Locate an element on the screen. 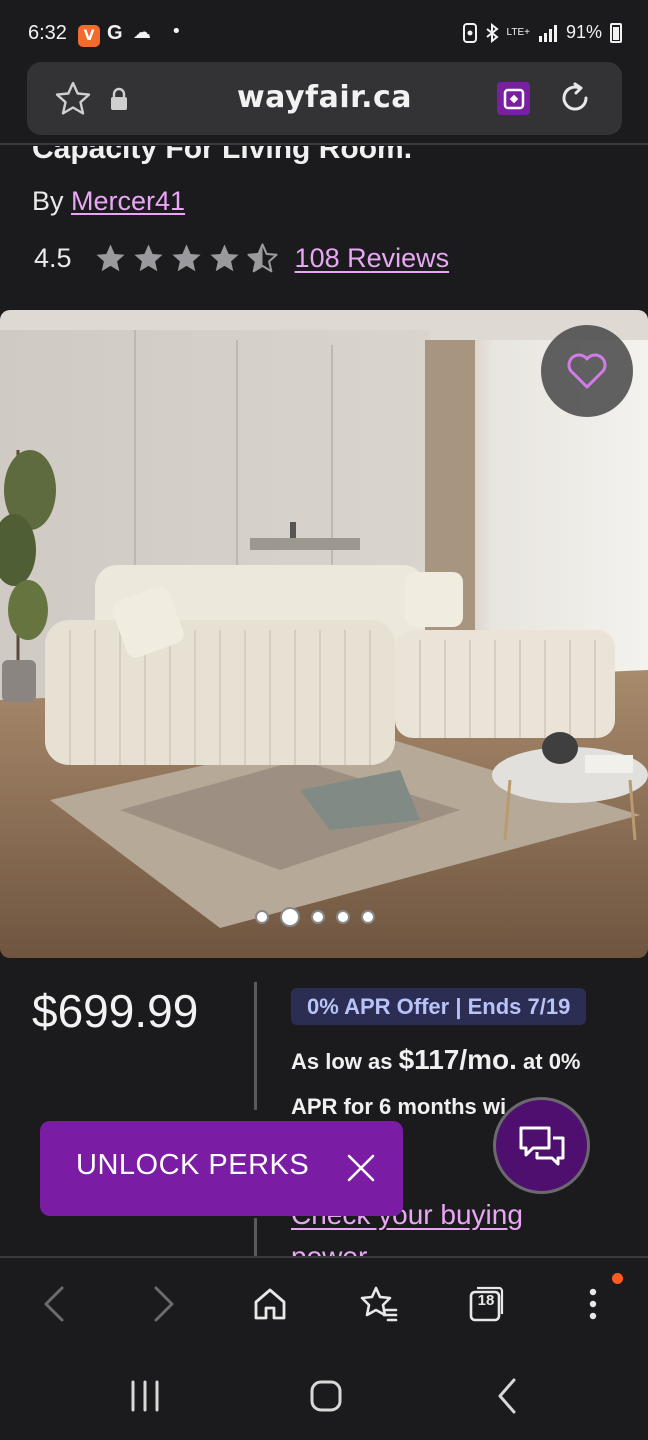 The image size is (648, 1440). home-button is located at coordinates (270, 1304).